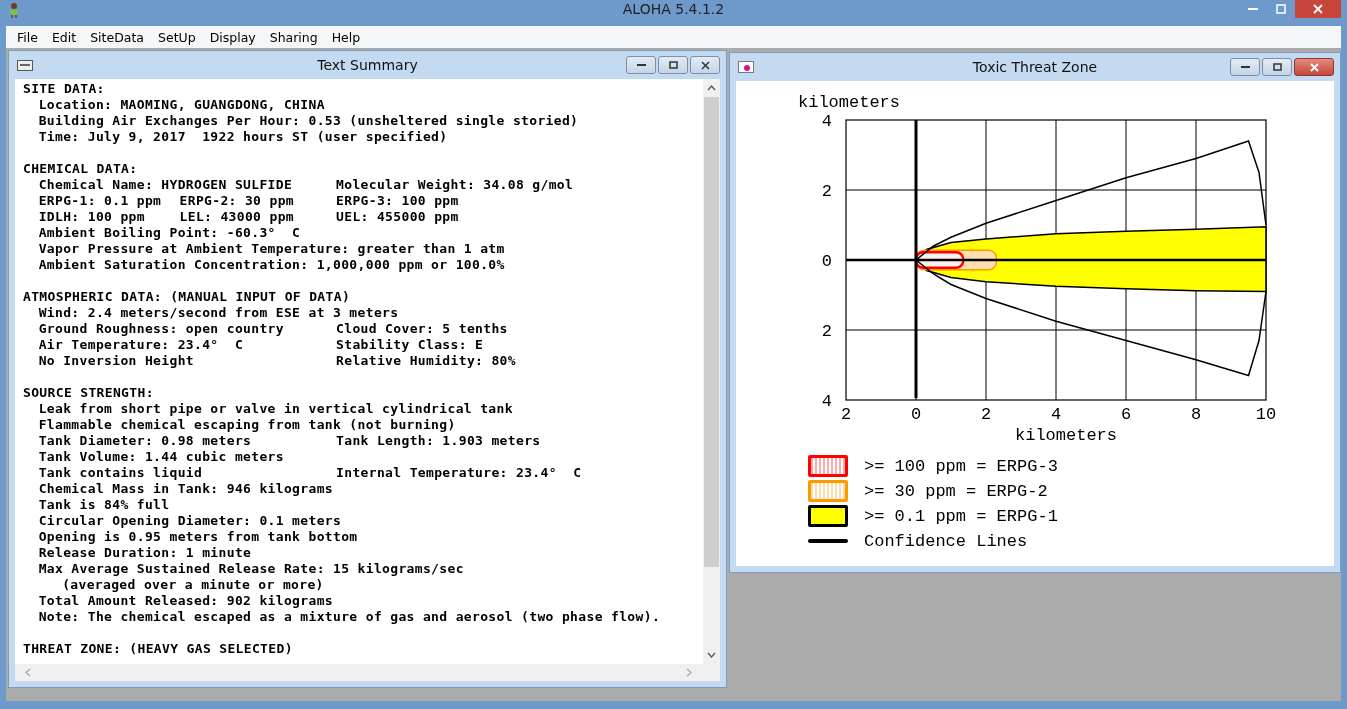 This screenshot has height=709, width=1347. I want to click on summary-text: UEL: 455000 ppm, so click(397, 217).